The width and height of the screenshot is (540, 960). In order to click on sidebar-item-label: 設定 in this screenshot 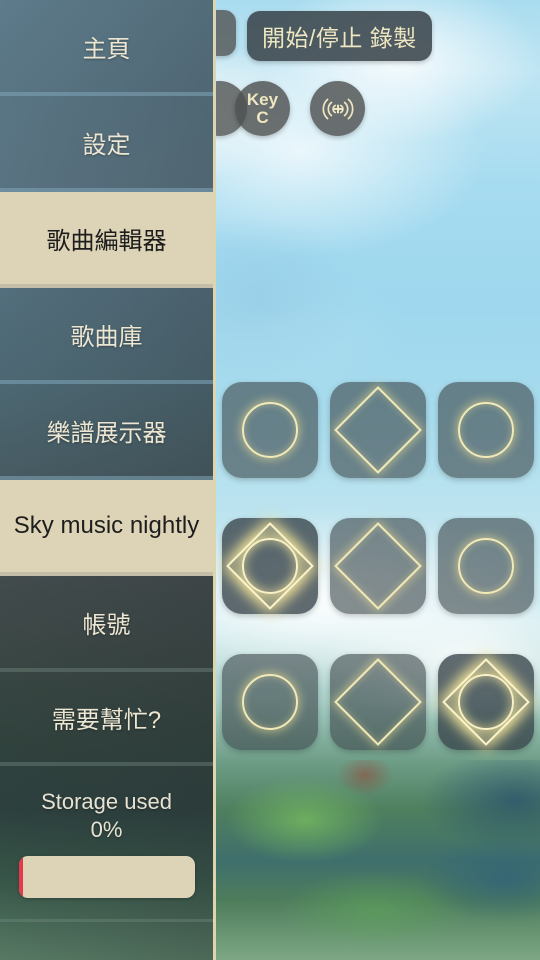, I will do `click(106, 145)`.